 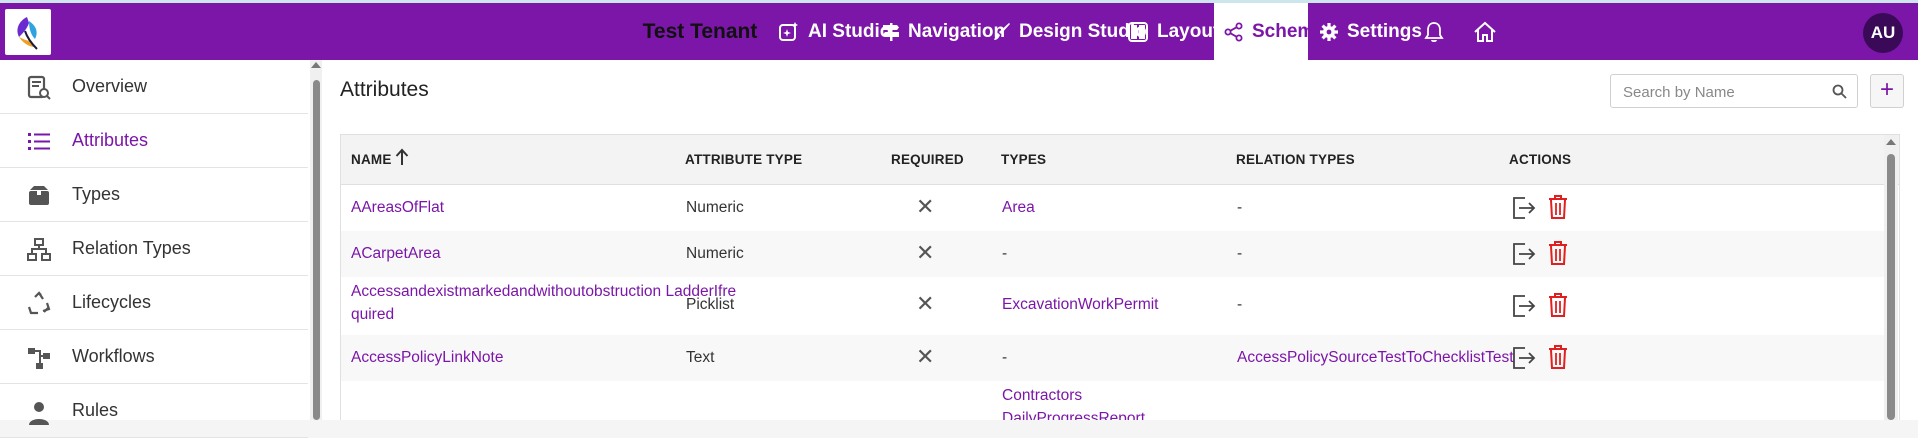 I want to click on sidebar-scroll-thumb, so click(x=316, y=250).